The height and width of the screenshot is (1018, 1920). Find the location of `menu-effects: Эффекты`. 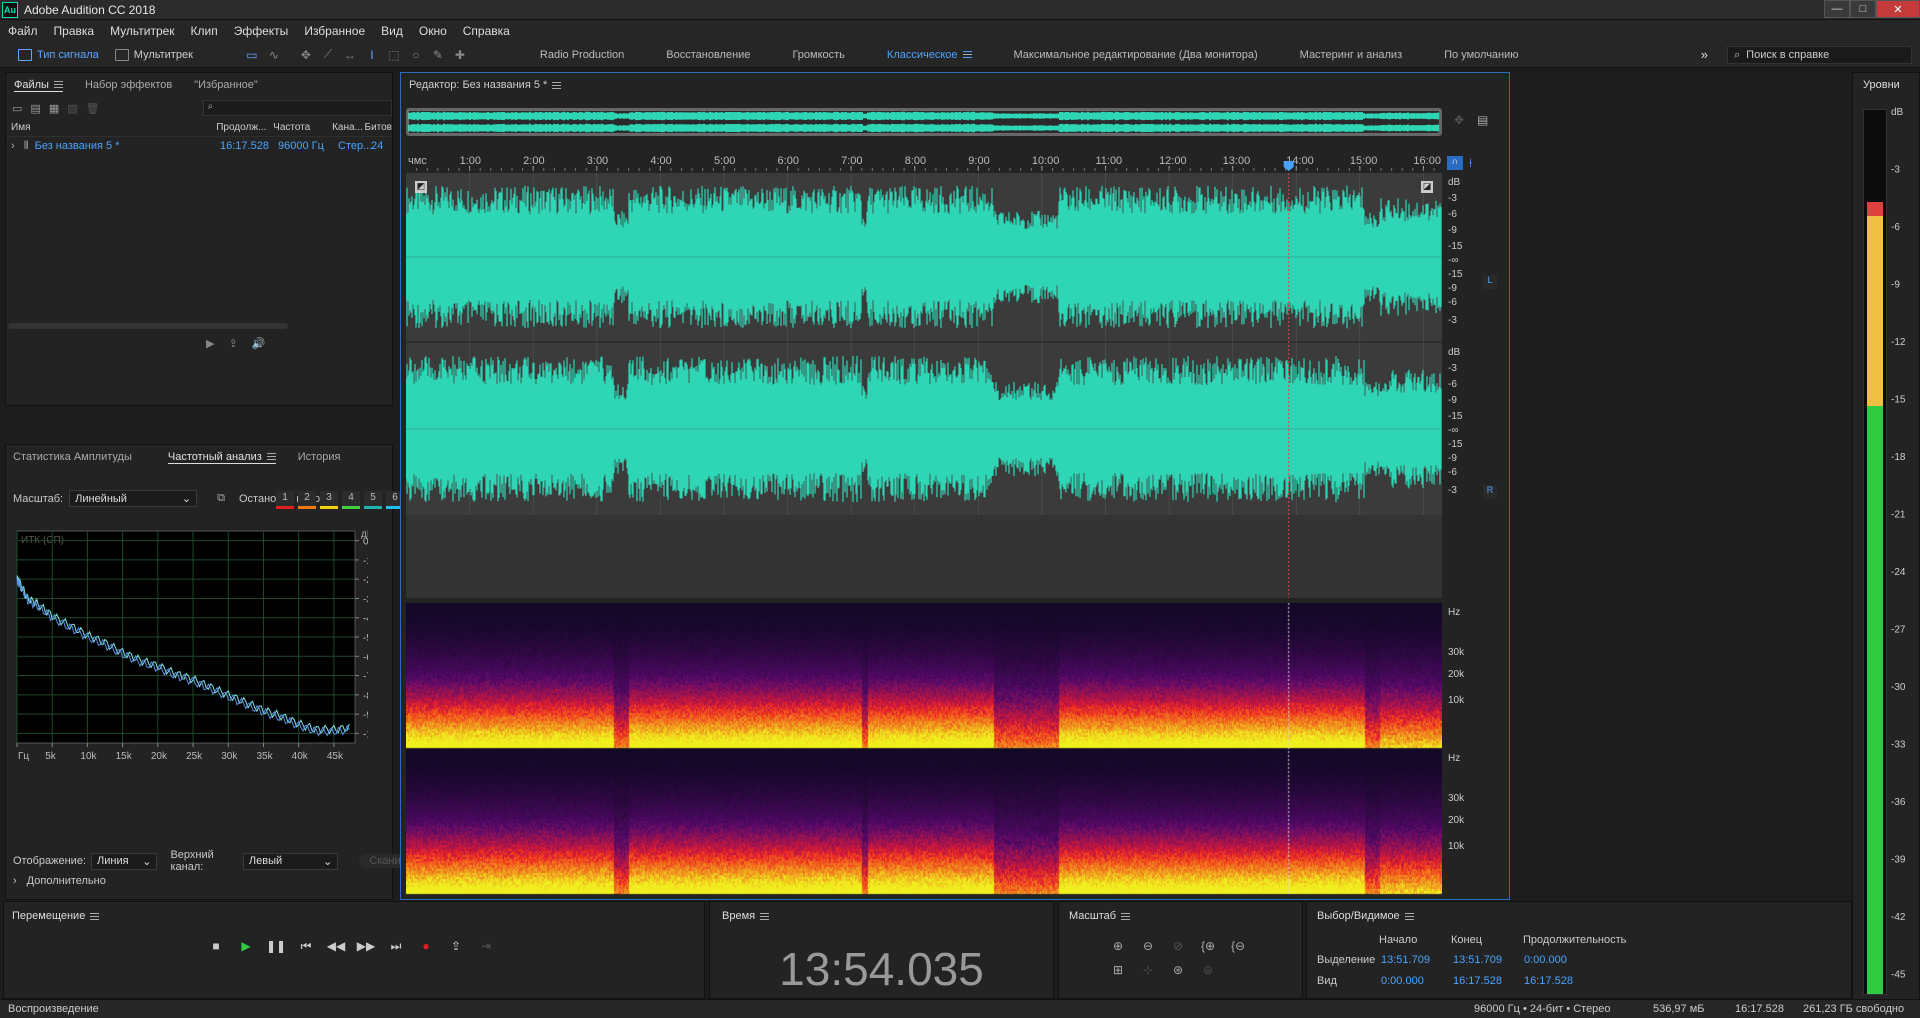

menu-effects: Эффекты is located at coordinates (261, 31).